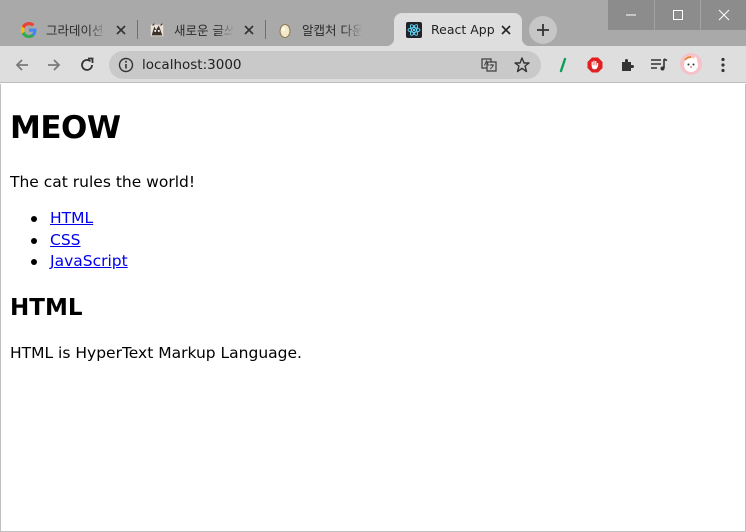 This screenshot has height=532, width=746. What do you see at coordinates (89, 261) in the screenshot?
I see `nav-link-javascript: JavaScript` at bounding box center [89, 261].